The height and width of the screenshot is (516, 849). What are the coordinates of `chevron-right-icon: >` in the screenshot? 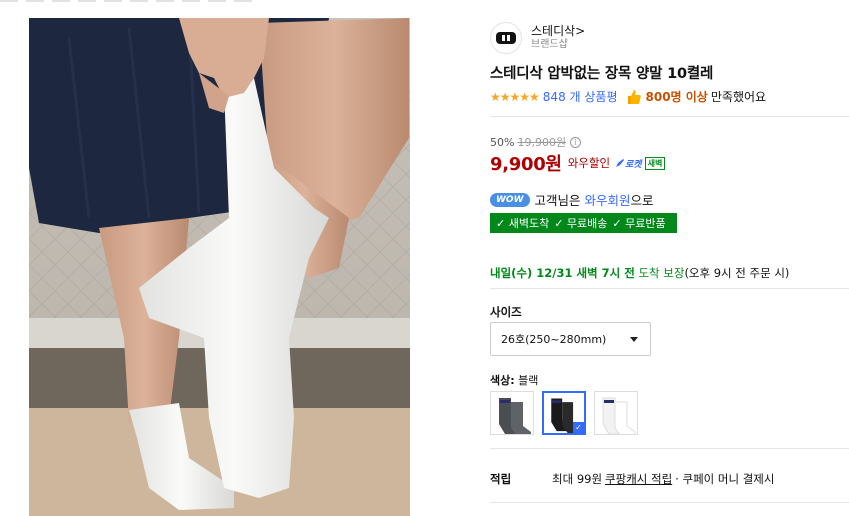 It's located at (580, 31).